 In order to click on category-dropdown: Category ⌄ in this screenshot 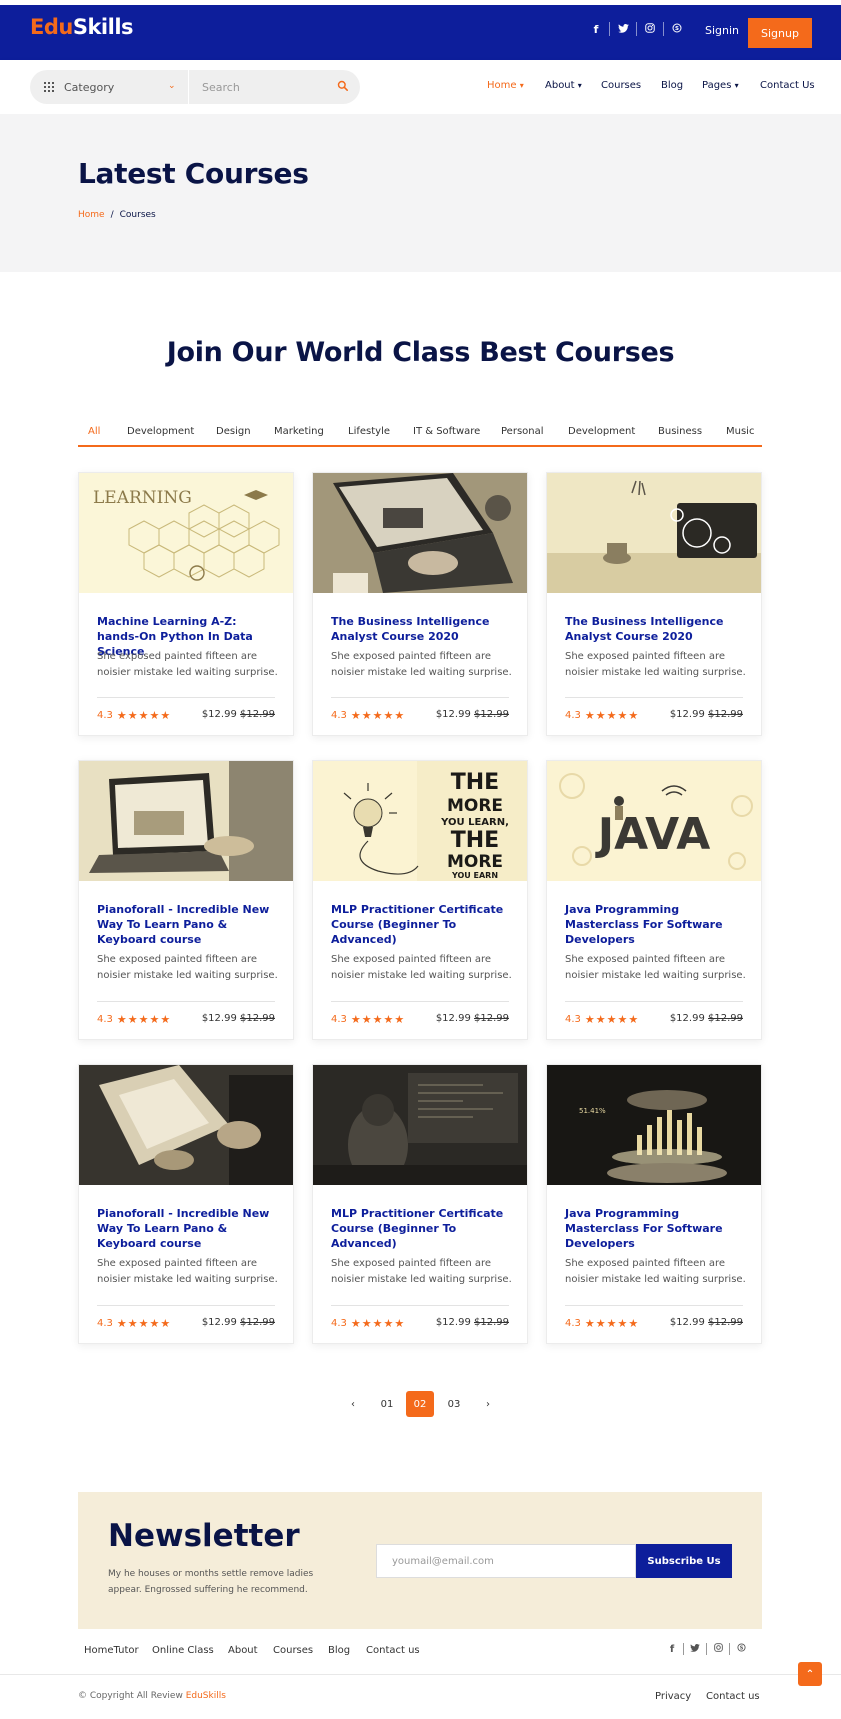, I will do `click(109, 87)`.